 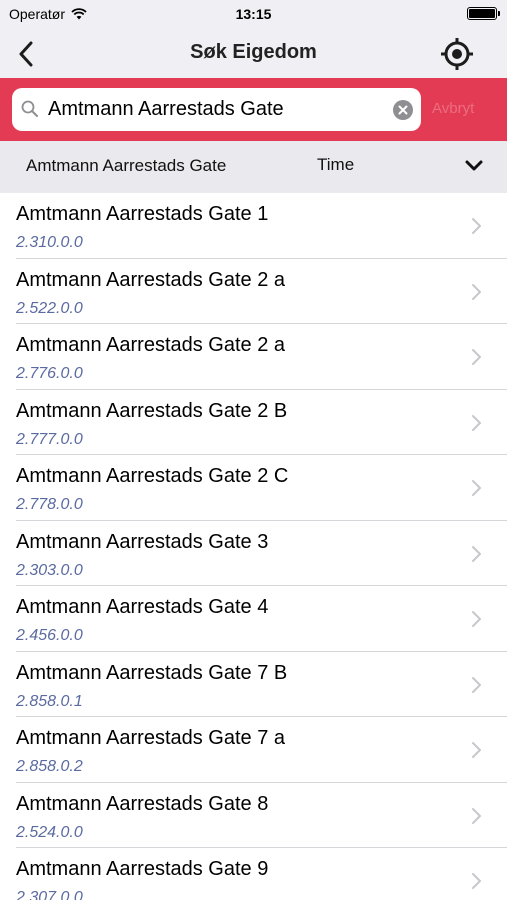 I want to click on property-id: 2.303.0.0, so click(x=49, y=570).